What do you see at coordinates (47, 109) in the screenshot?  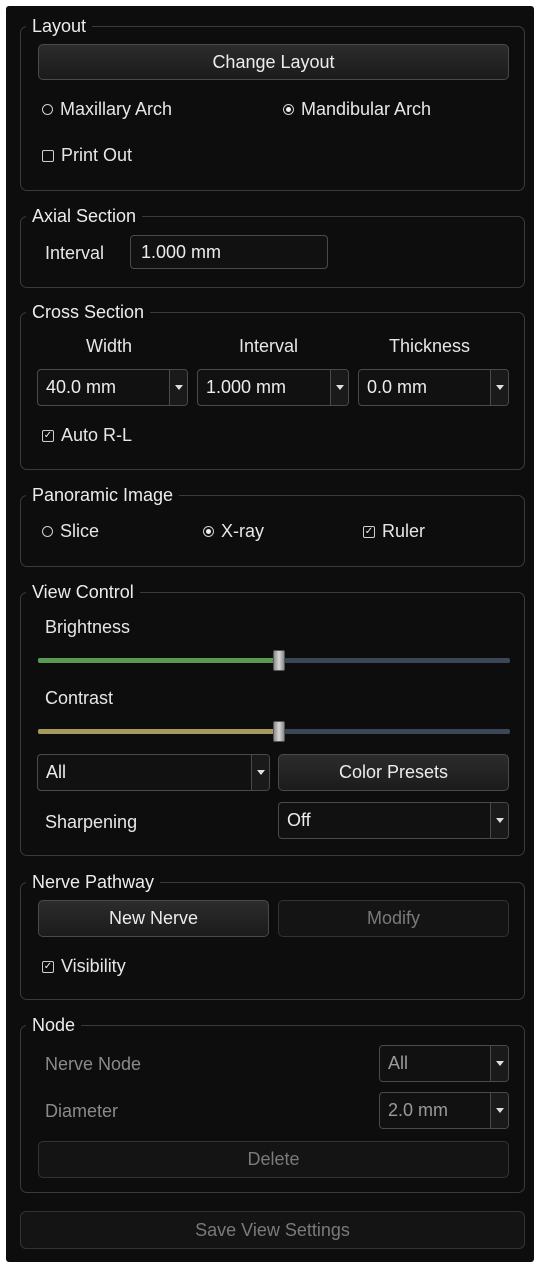 I see `maxillary-arch-radio-dot` at bounding box center [47, 109].